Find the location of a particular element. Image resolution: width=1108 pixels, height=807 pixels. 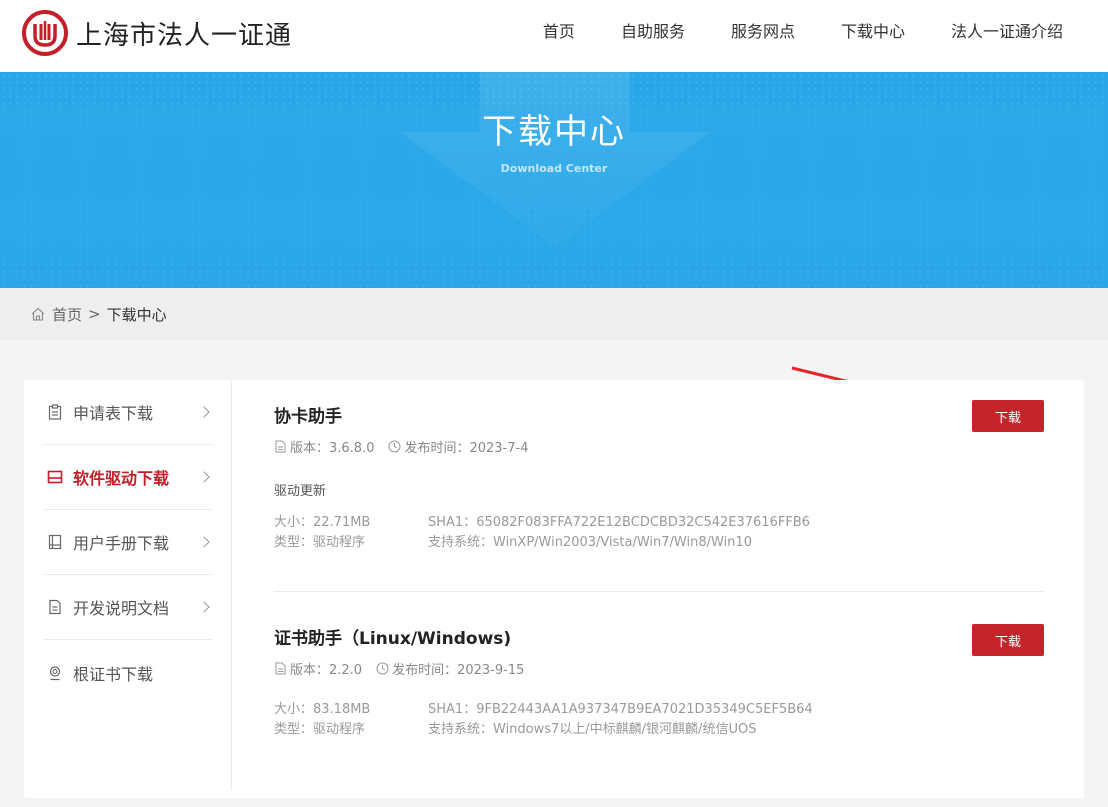

sidebar-item-label: 开发说明文档 is located at coordinates (121, 608).